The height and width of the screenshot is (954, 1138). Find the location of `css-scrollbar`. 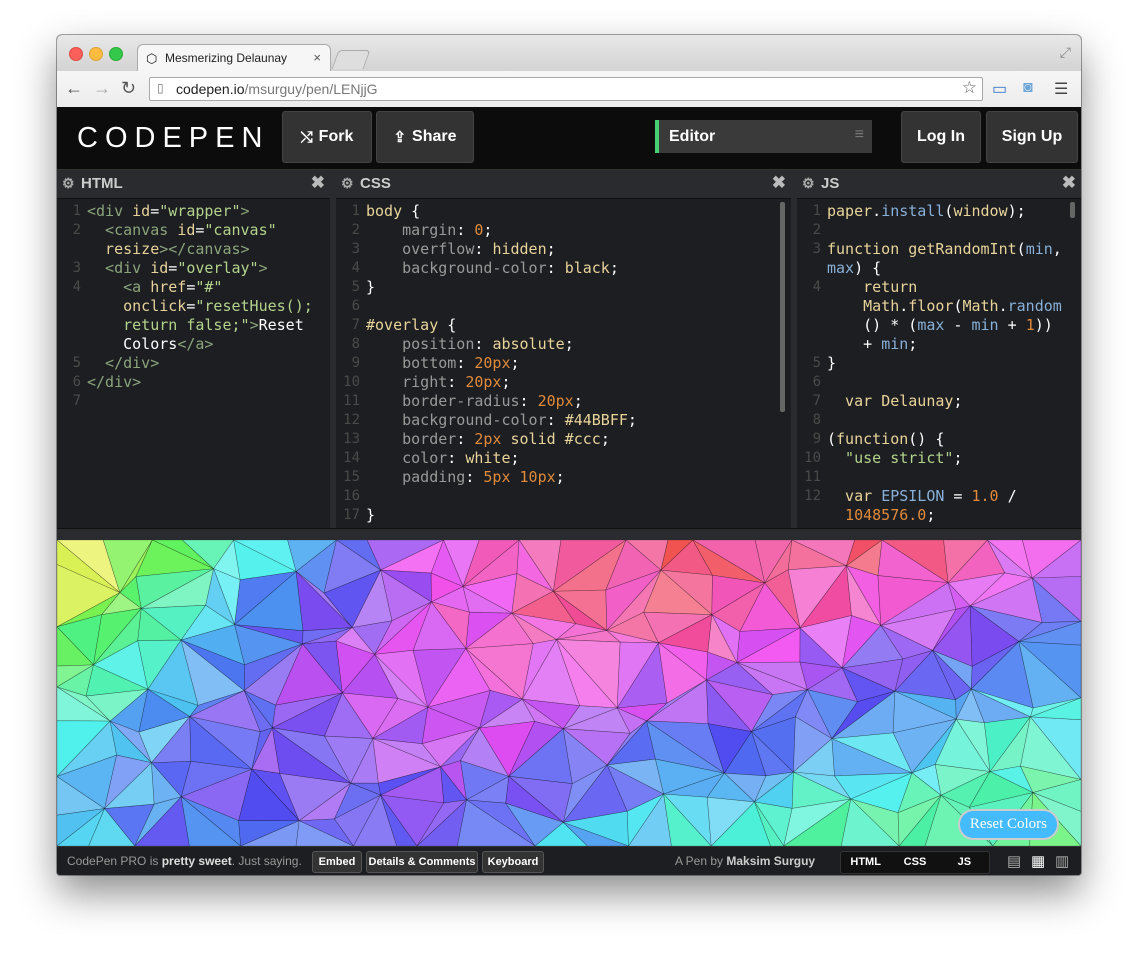

css-scrollbar is located at coordinates (782, 307).